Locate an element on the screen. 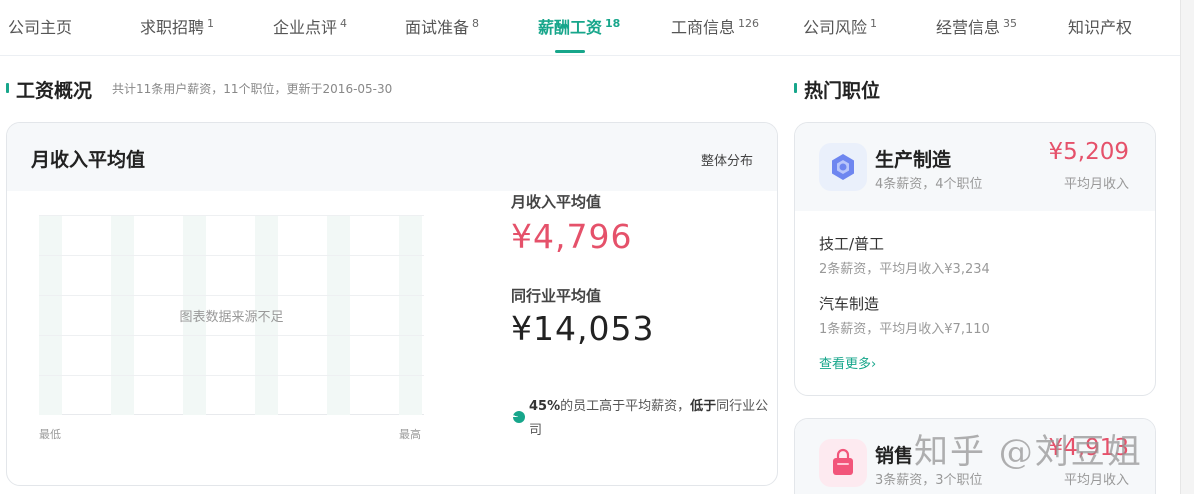 Image resolution: width=1194 pixels, height=494 pixels. axis-high-label: 最高 is located at coordinates (410, 434).